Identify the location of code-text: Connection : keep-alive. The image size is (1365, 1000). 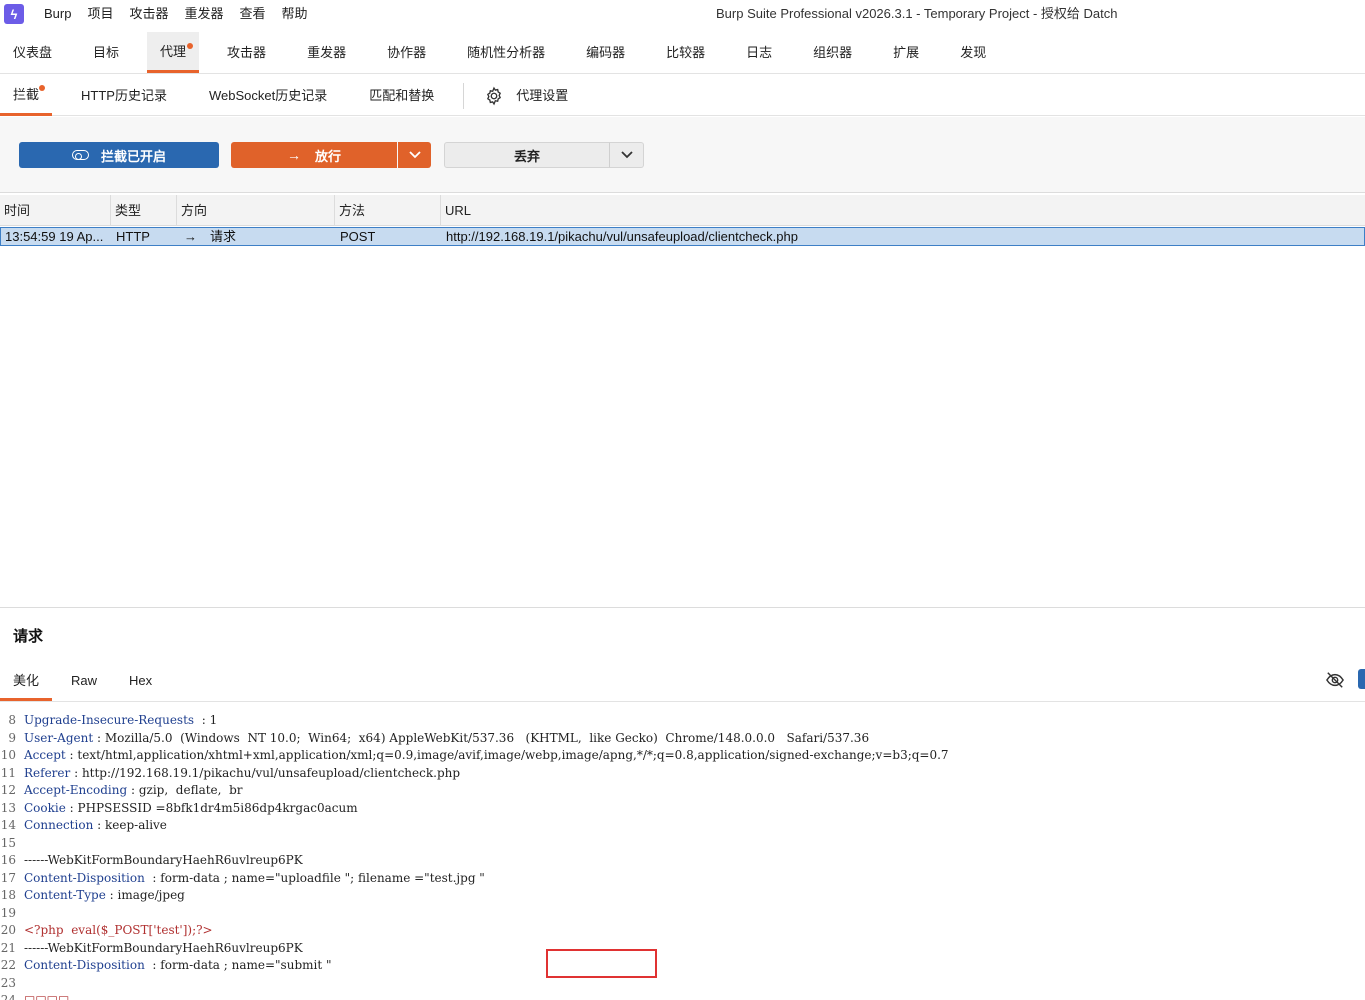
(95, 825).